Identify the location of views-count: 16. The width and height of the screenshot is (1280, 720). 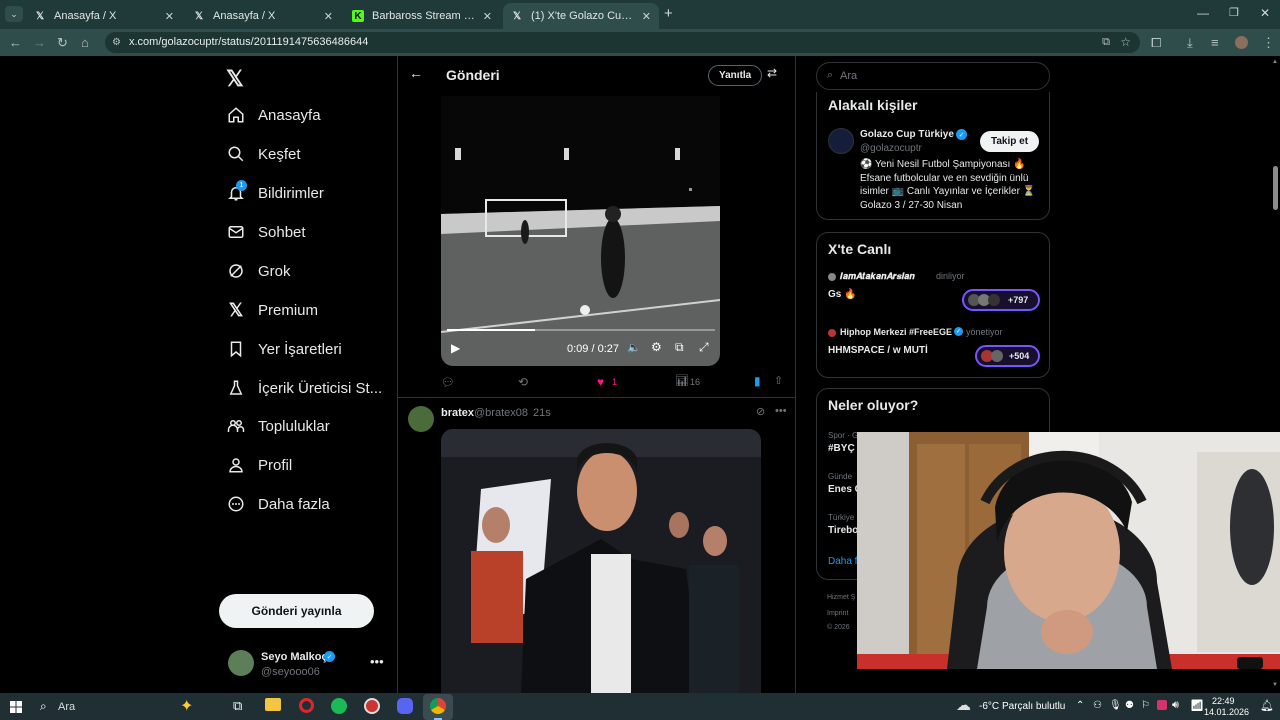
(695, 382).